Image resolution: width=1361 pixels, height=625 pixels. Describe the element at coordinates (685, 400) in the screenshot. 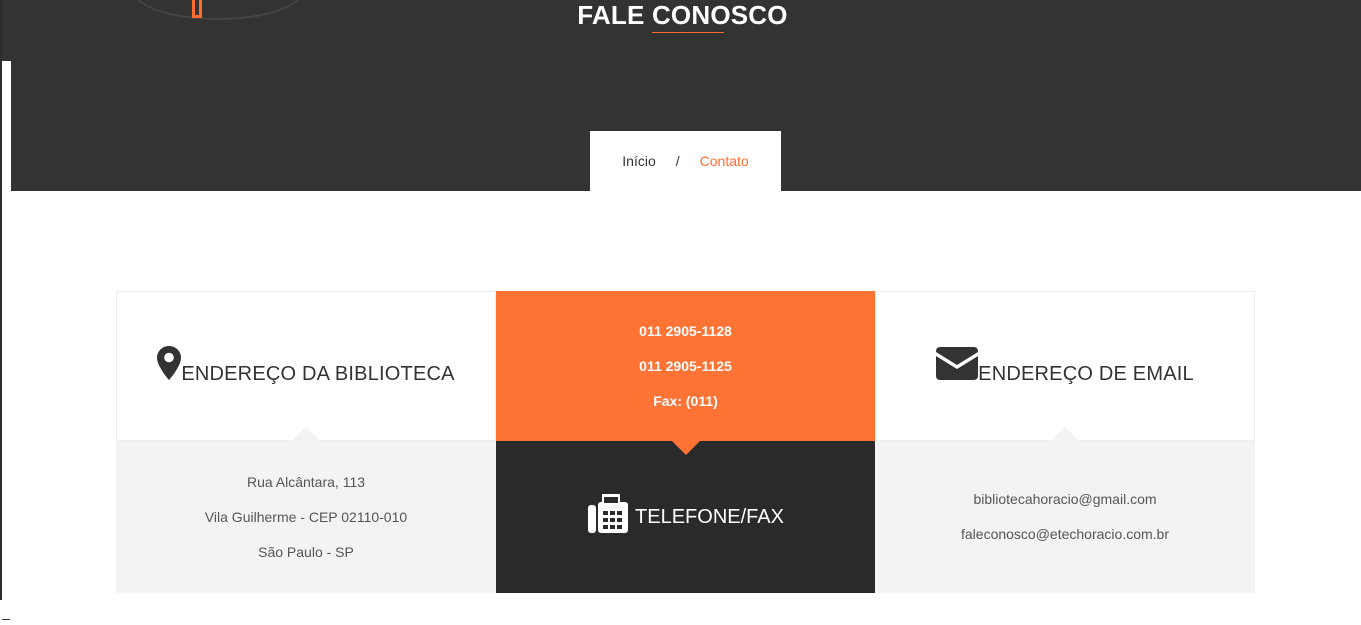

I see `fax-number: Fax: (011)` at that location.